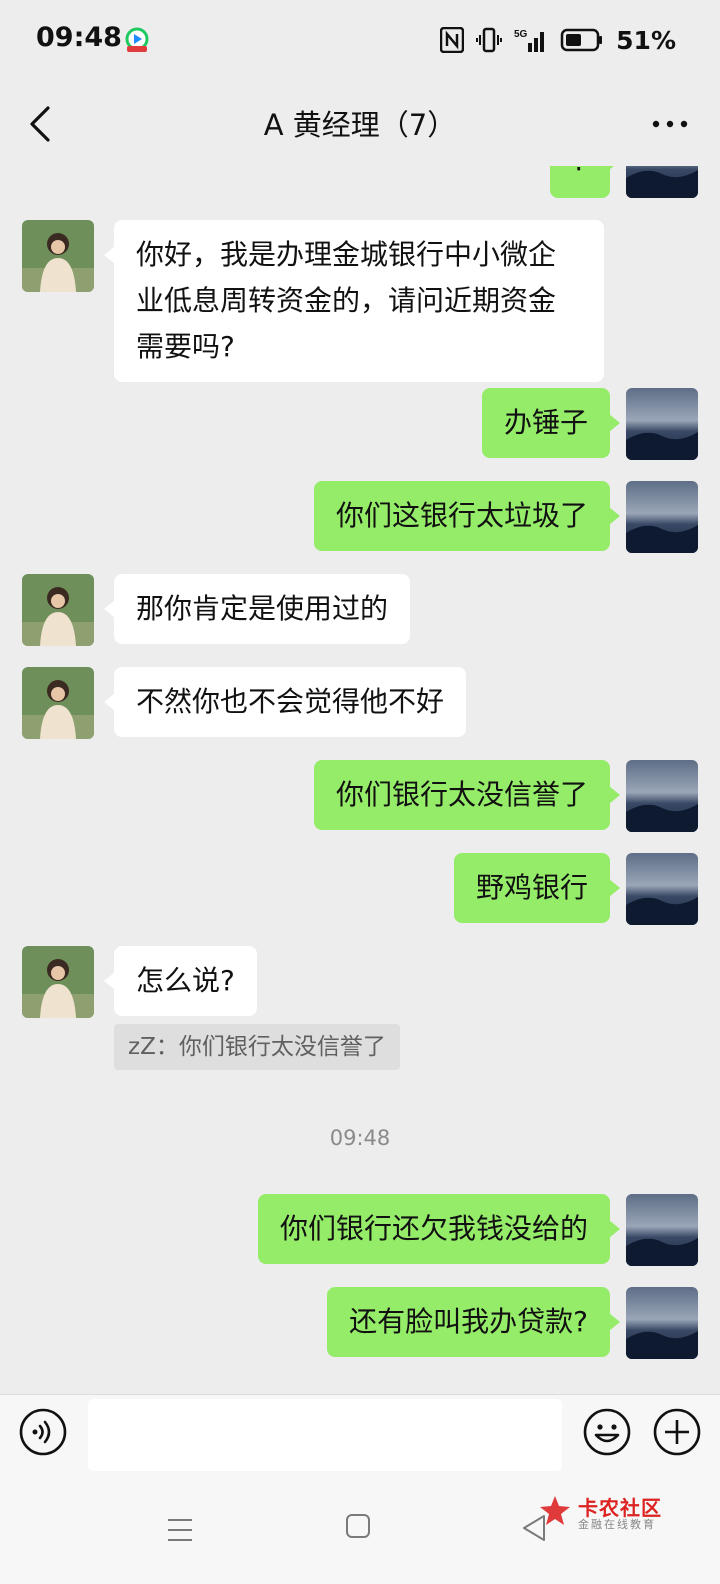 The height and width of the screenshot is (1584, 720). I want to click on signal-icon: 5G, so click(529, 40).